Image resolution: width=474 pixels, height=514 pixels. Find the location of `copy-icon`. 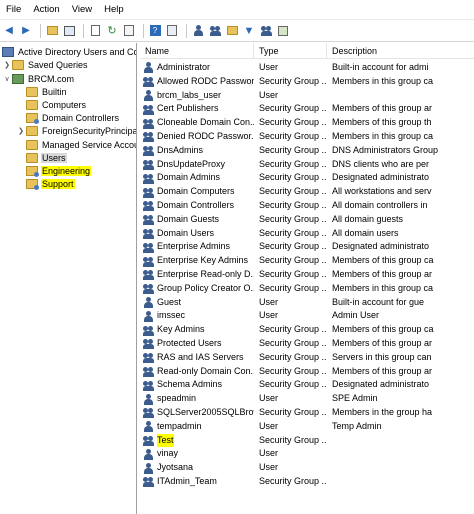

copy-icon is located at coordinates (95, 31).